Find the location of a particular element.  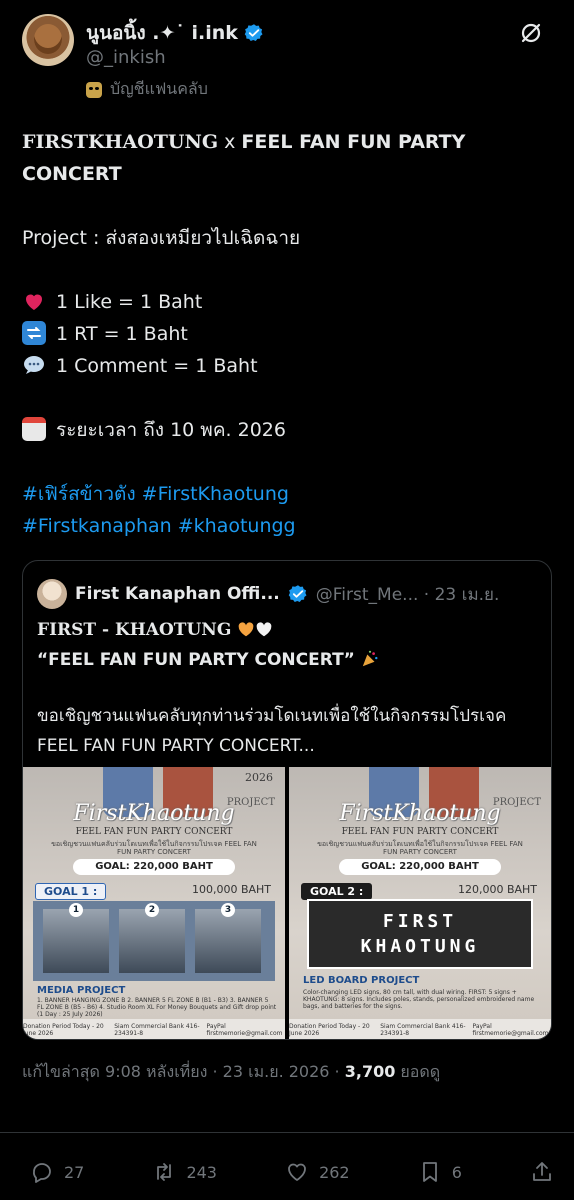

like-icon is located at coordinates (297, 1172).